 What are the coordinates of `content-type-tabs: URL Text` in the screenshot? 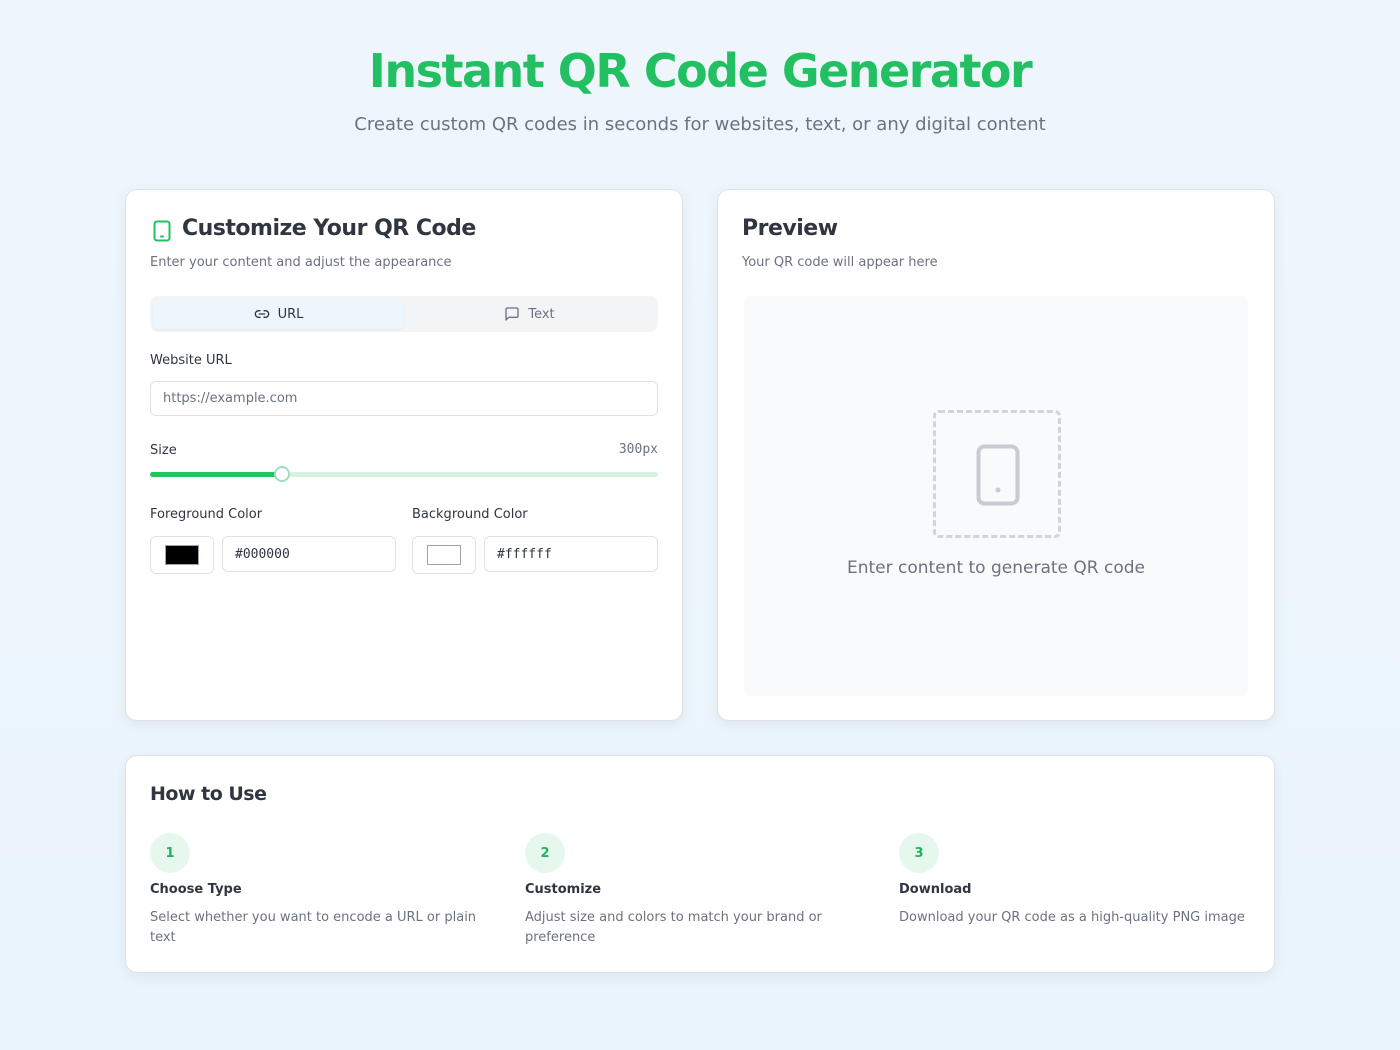 It's located at (404, 314).